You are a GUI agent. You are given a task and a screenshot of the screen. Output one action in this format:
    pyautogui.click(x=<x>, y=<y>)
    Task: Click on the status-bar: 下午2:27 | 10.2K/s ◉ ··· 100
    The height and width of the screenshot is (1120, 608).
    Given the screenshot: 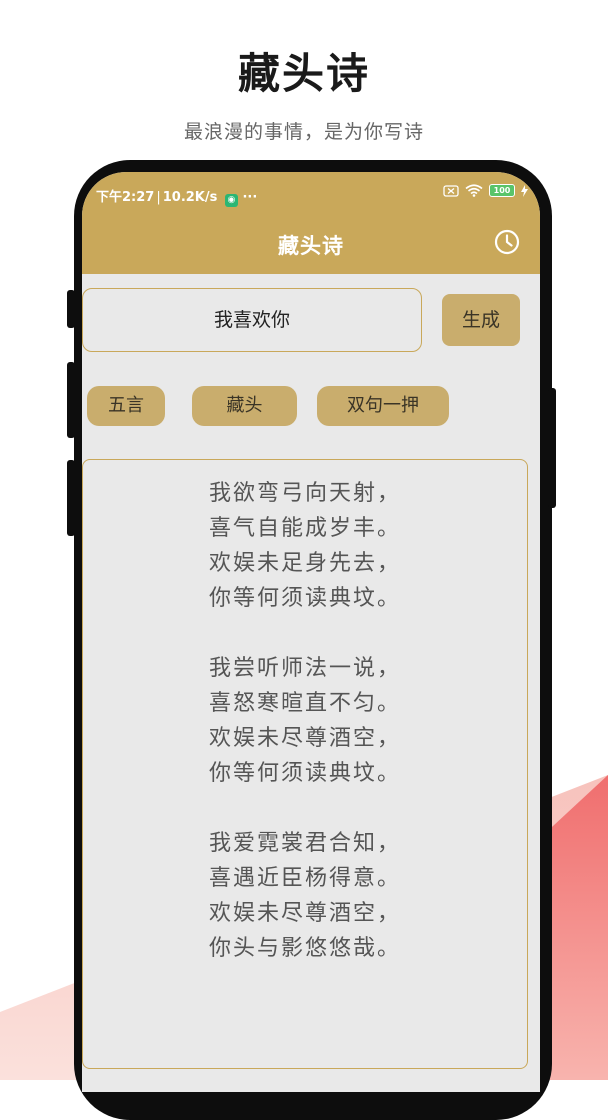 What is the action you would take?
    pyautogui.click(x=311, y=191)
    